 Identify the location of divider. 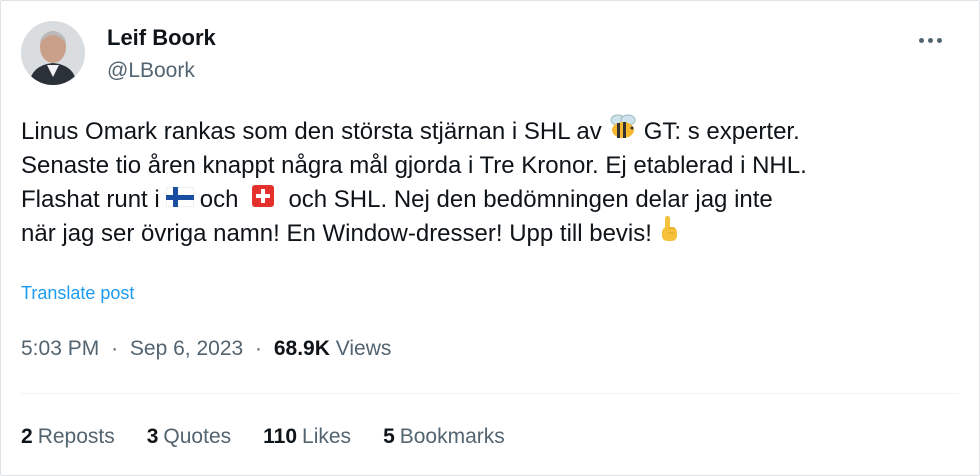
(490, 393).